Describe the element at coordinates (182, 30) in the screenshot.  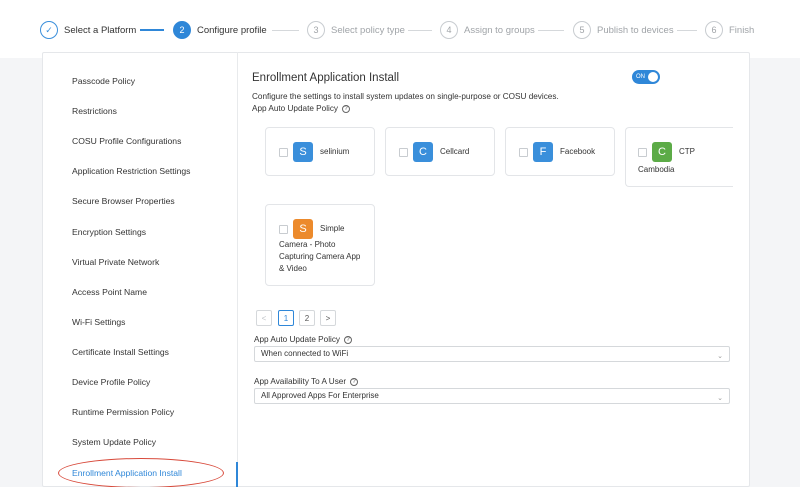
I see `step-number: 2` at that location.